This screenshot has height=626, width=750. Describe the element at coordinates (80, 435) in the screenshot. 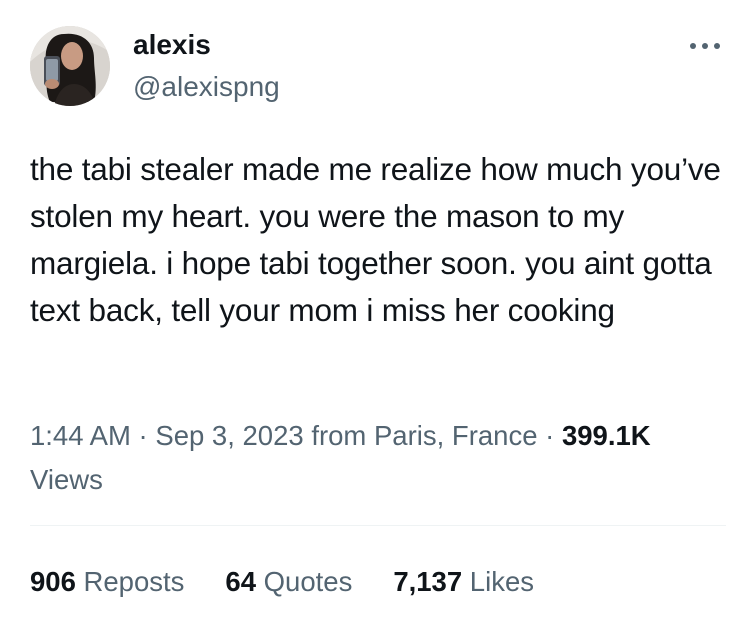

I see `tweet-time: 1:44 AM` at that location.